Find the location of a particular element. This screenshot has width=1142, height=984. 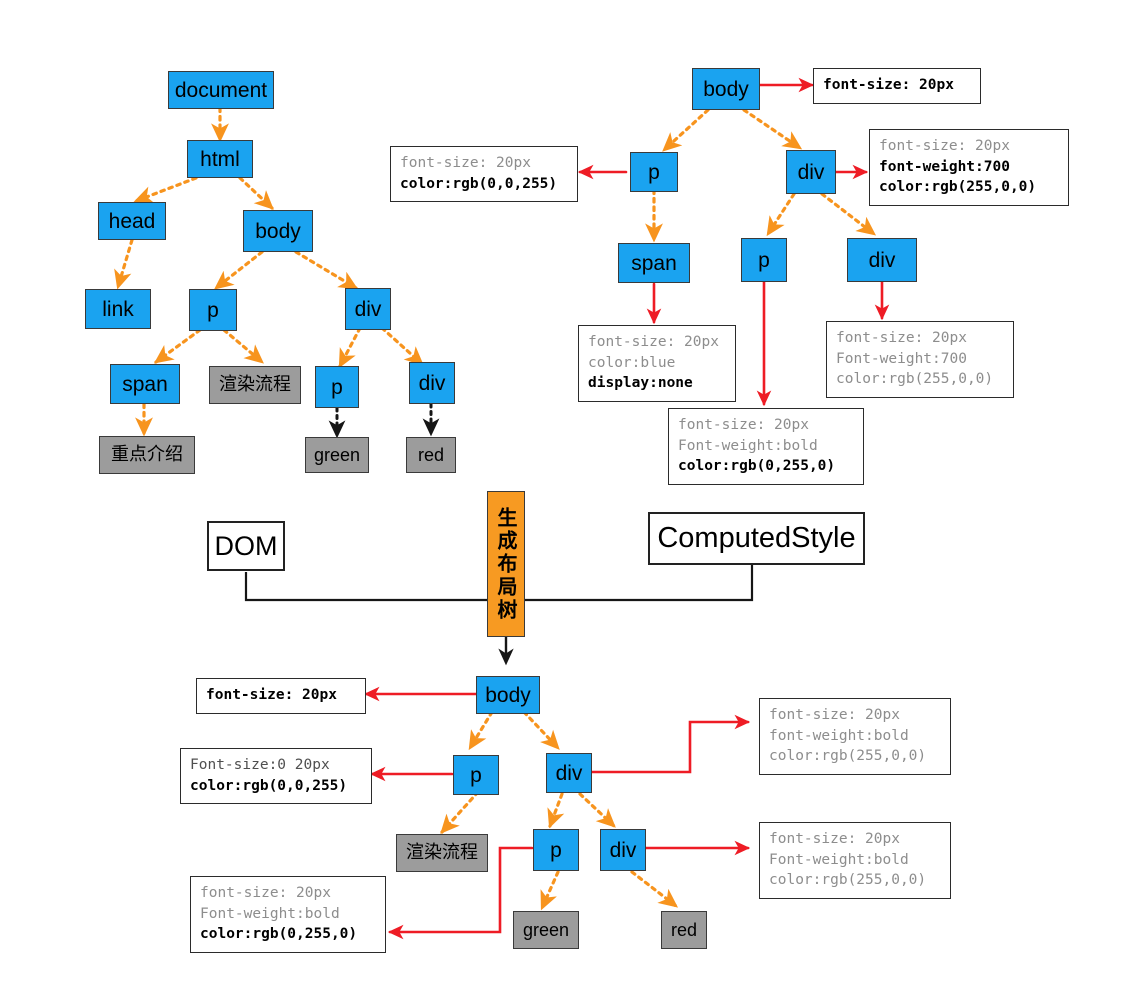

cs-node-div2: div is located at coordinates (882, 260).